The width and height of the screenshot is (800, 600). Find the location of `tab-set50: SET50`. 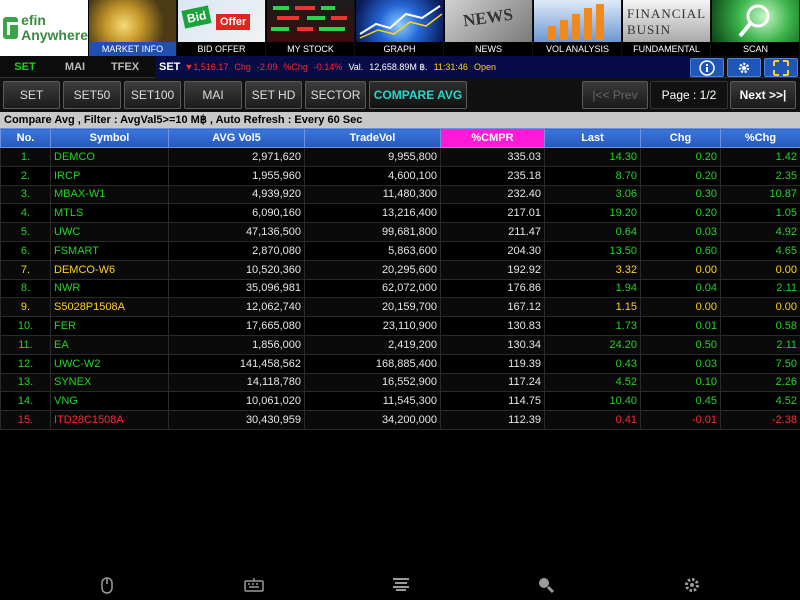

tab-set50: SET50 is located at coordinates (92, 95).